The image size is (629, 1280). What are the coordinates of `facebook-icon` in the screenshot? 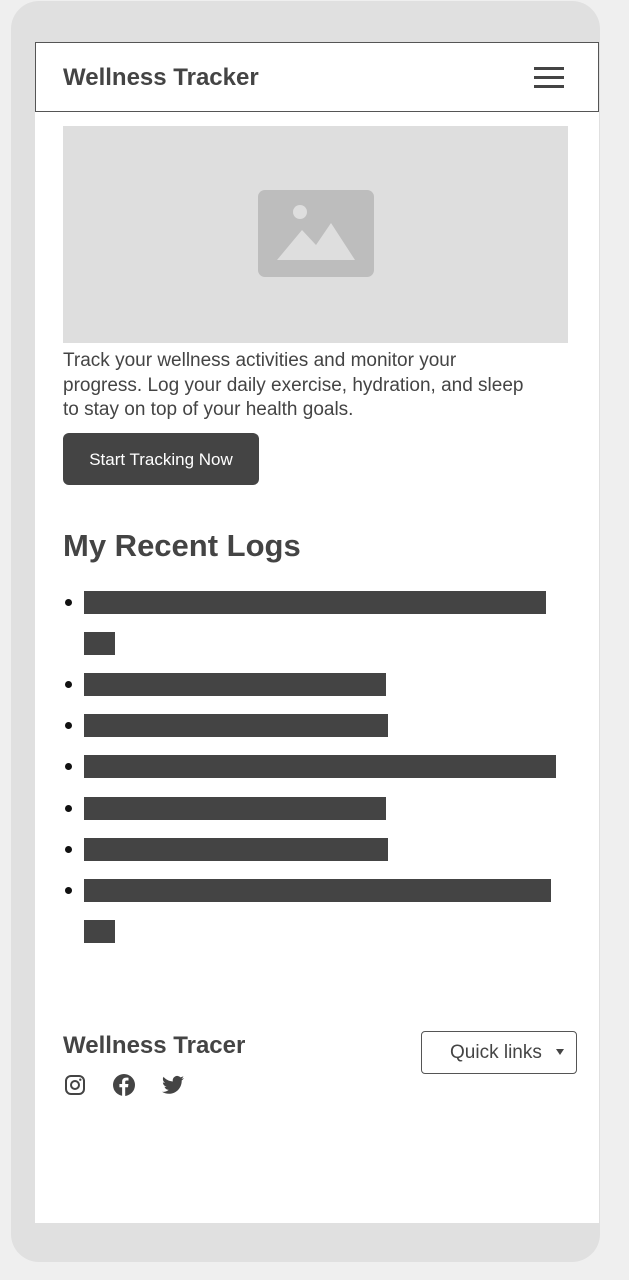 It's located at (124, 1085).